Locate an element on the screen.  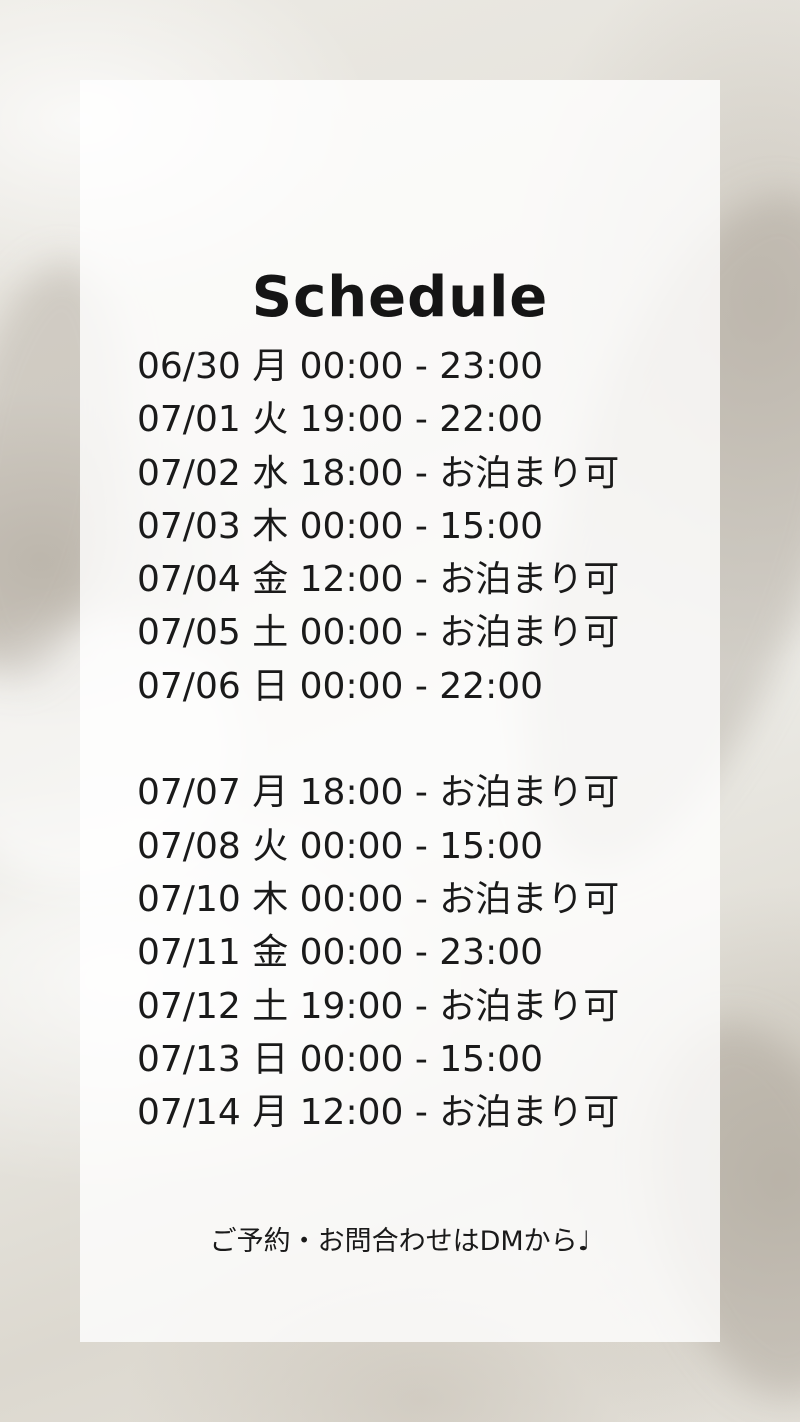
schedule-row: 07/01 火 19:00 - 22:00 is located at coordinates (340, 420).